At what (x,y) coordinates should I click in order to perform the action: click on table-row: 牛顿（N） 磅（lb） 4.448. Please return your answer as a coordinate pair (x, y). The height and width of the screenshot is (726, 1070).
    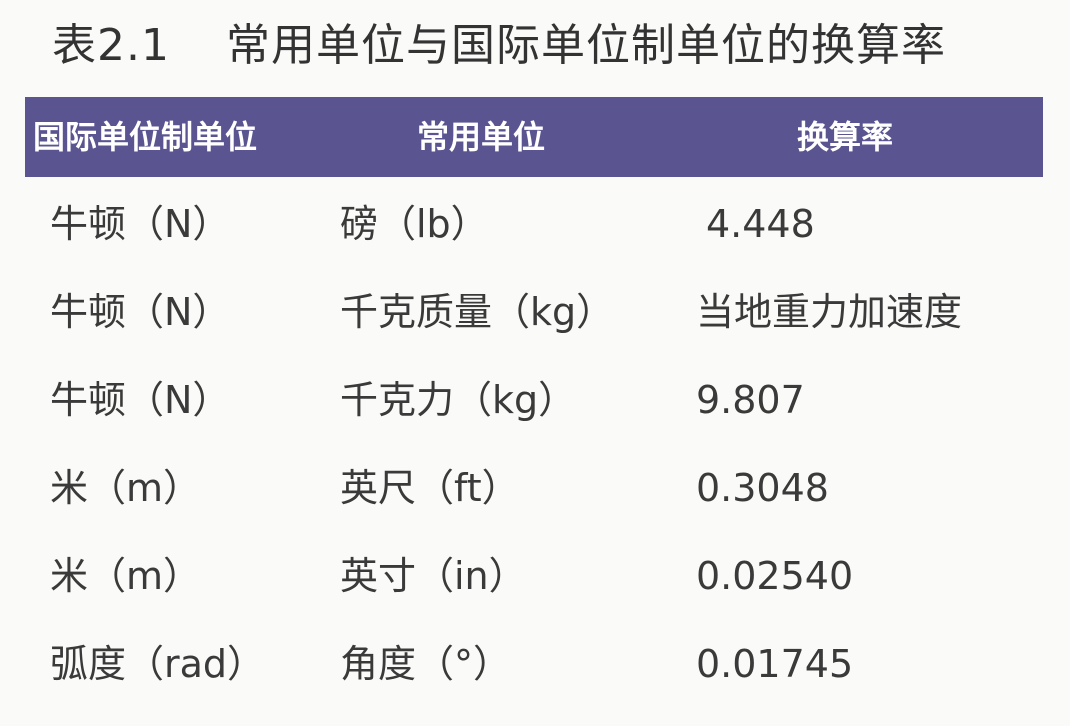
    Looking at the image, I should click on (535, 224).